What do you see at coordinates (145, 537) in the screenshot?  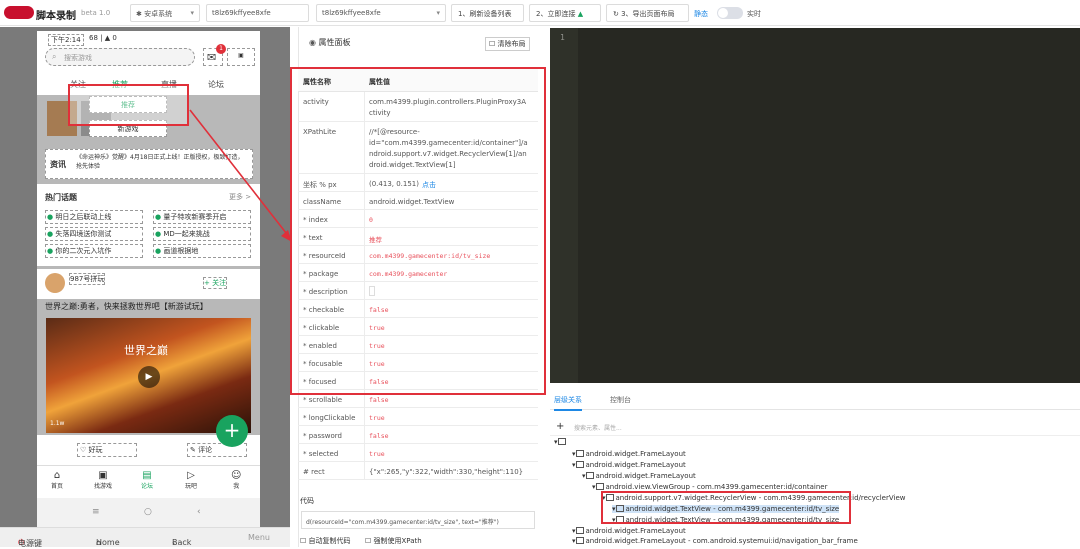 I see `device-control-bar: ⏻ 电源键 ⌂ Home ‹ Back Menu` at bounding box center [145, 537].